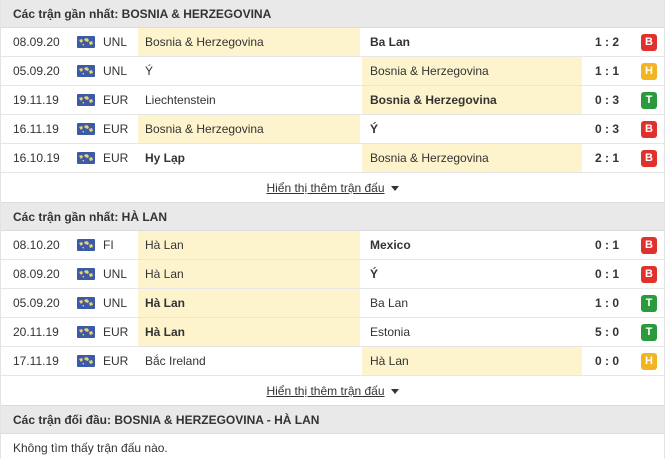 This screenshot has width=665, height=459. Describe the element at coordinates (607, 158) in the screenshot. I see `match-score: 2 : 1` at that location.